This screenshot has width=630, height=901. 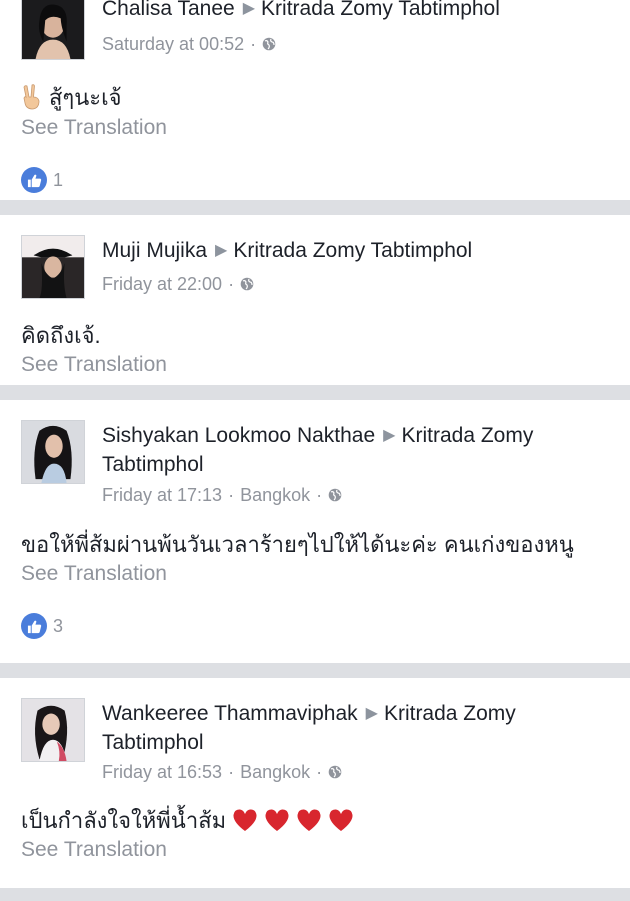 What do you see at coordinates (162, 495) in the screenshot?
I see `timestamp: Friday at 17:13` at bounding box center [162, 495].